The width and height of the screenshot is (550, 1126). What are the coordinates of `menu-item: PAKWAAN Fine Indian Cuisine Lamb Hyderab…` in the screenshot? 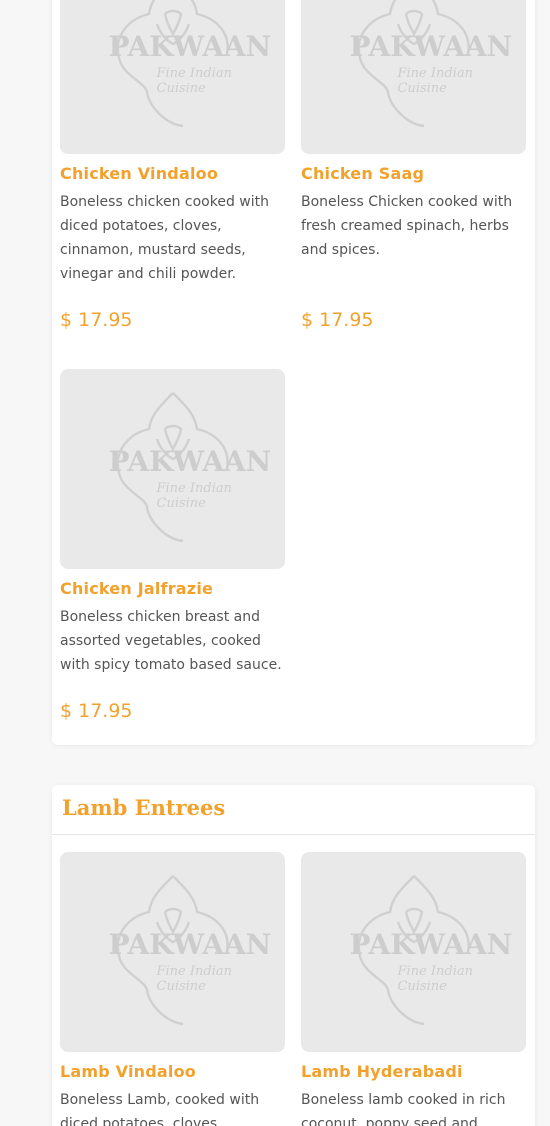 It's located at (414, 989).